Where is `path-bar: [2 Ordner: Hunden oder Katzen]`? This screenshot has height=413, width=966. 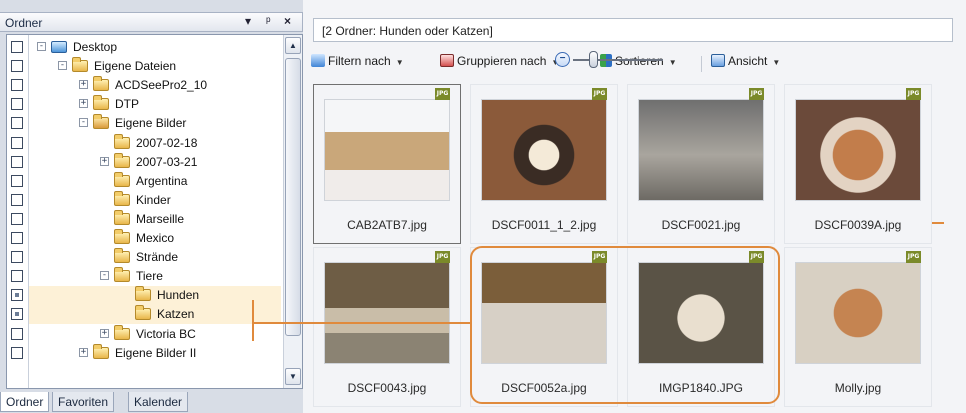
path-bar: [2 Ordner: Hunden oder Katzen] is located at coordinates (633, 30).